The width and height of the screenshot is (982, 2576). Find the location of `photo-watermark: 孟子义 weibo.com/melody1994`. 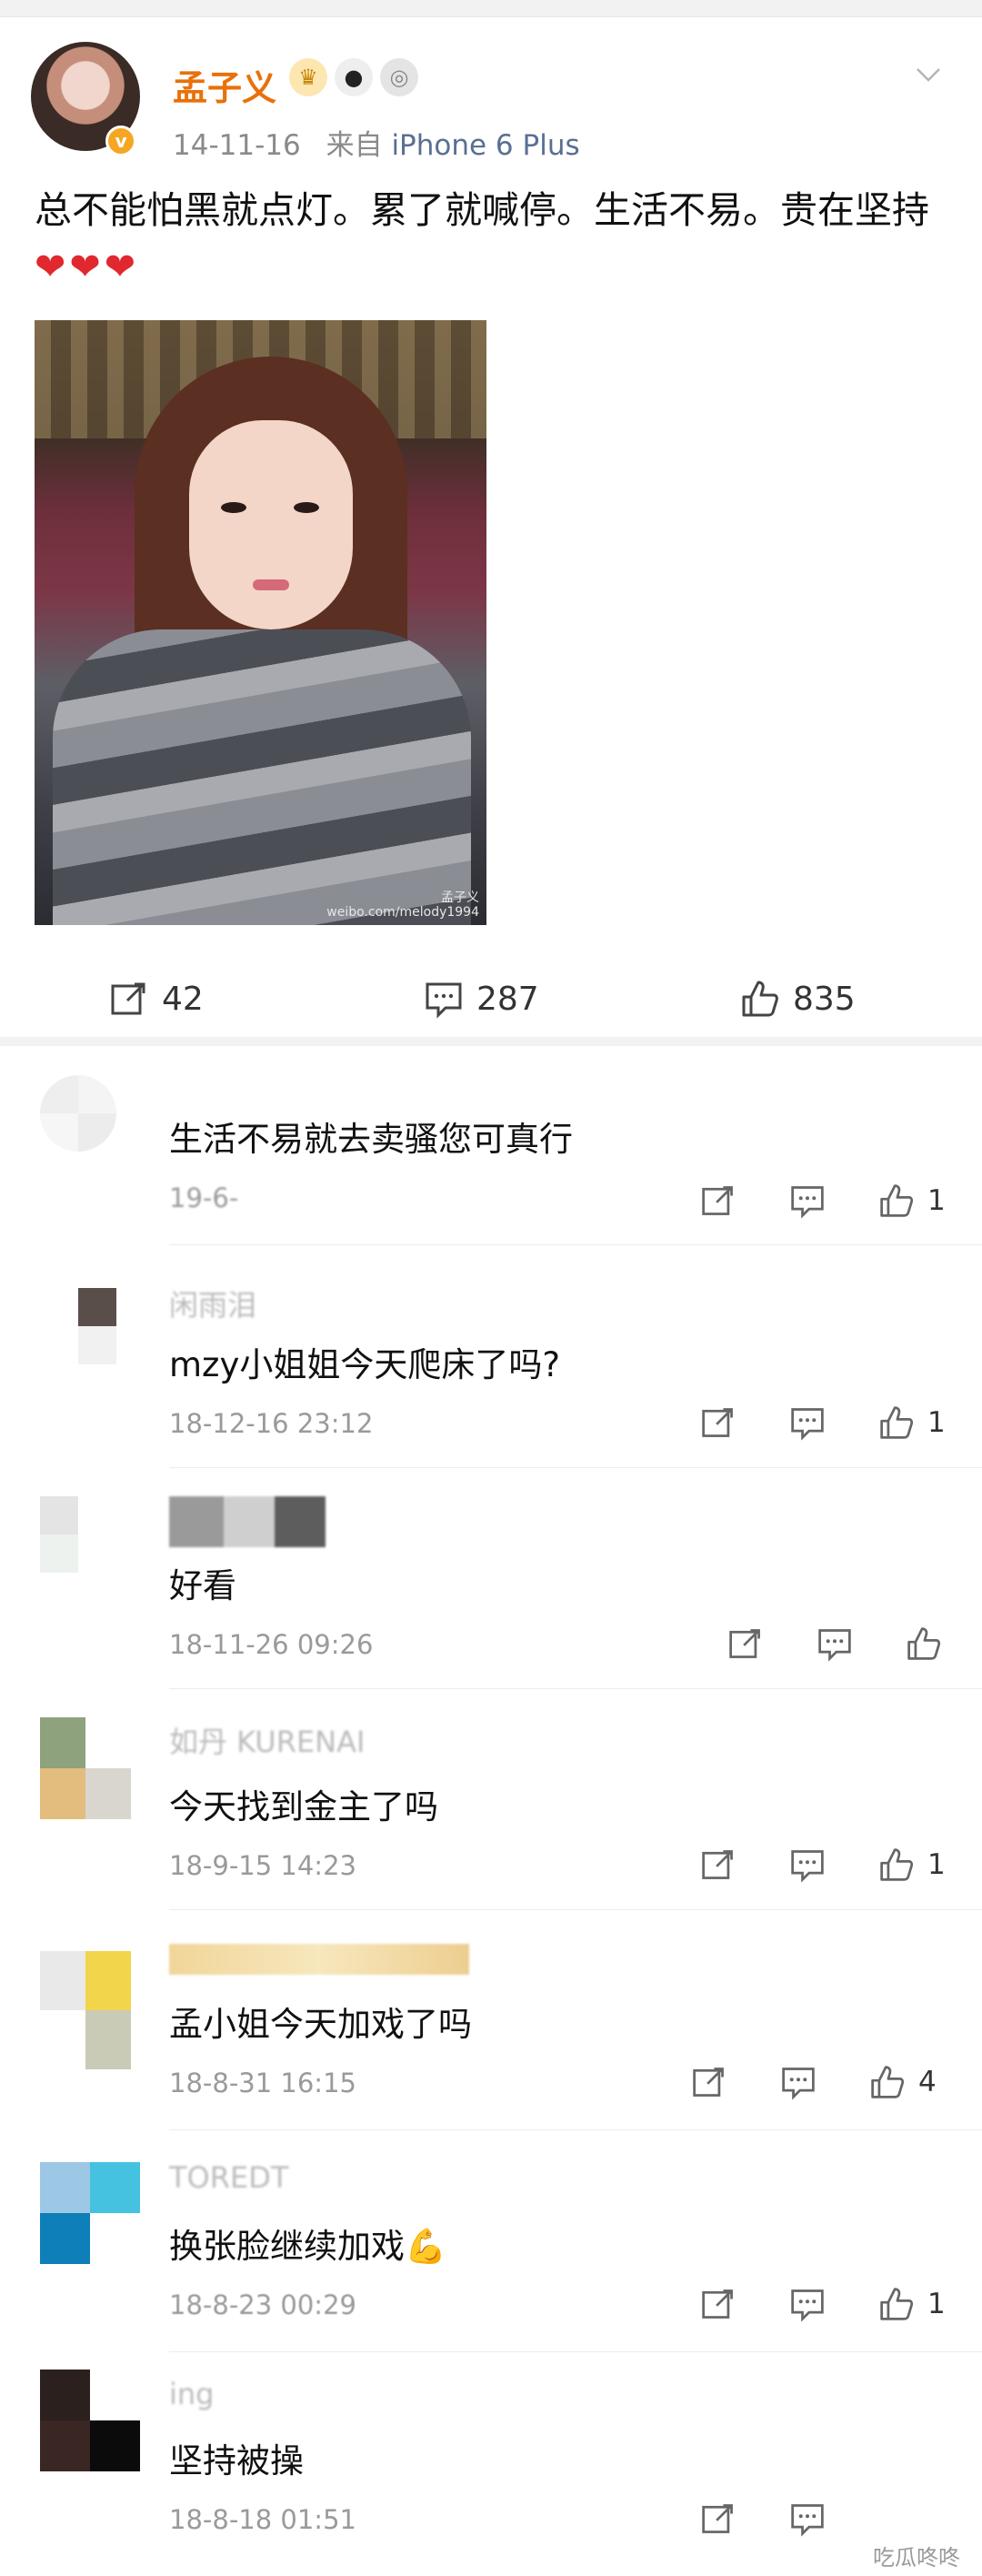

photo-watermark: 孟子义 weibo.com/melody1994 is located at coordinates (402, 905).